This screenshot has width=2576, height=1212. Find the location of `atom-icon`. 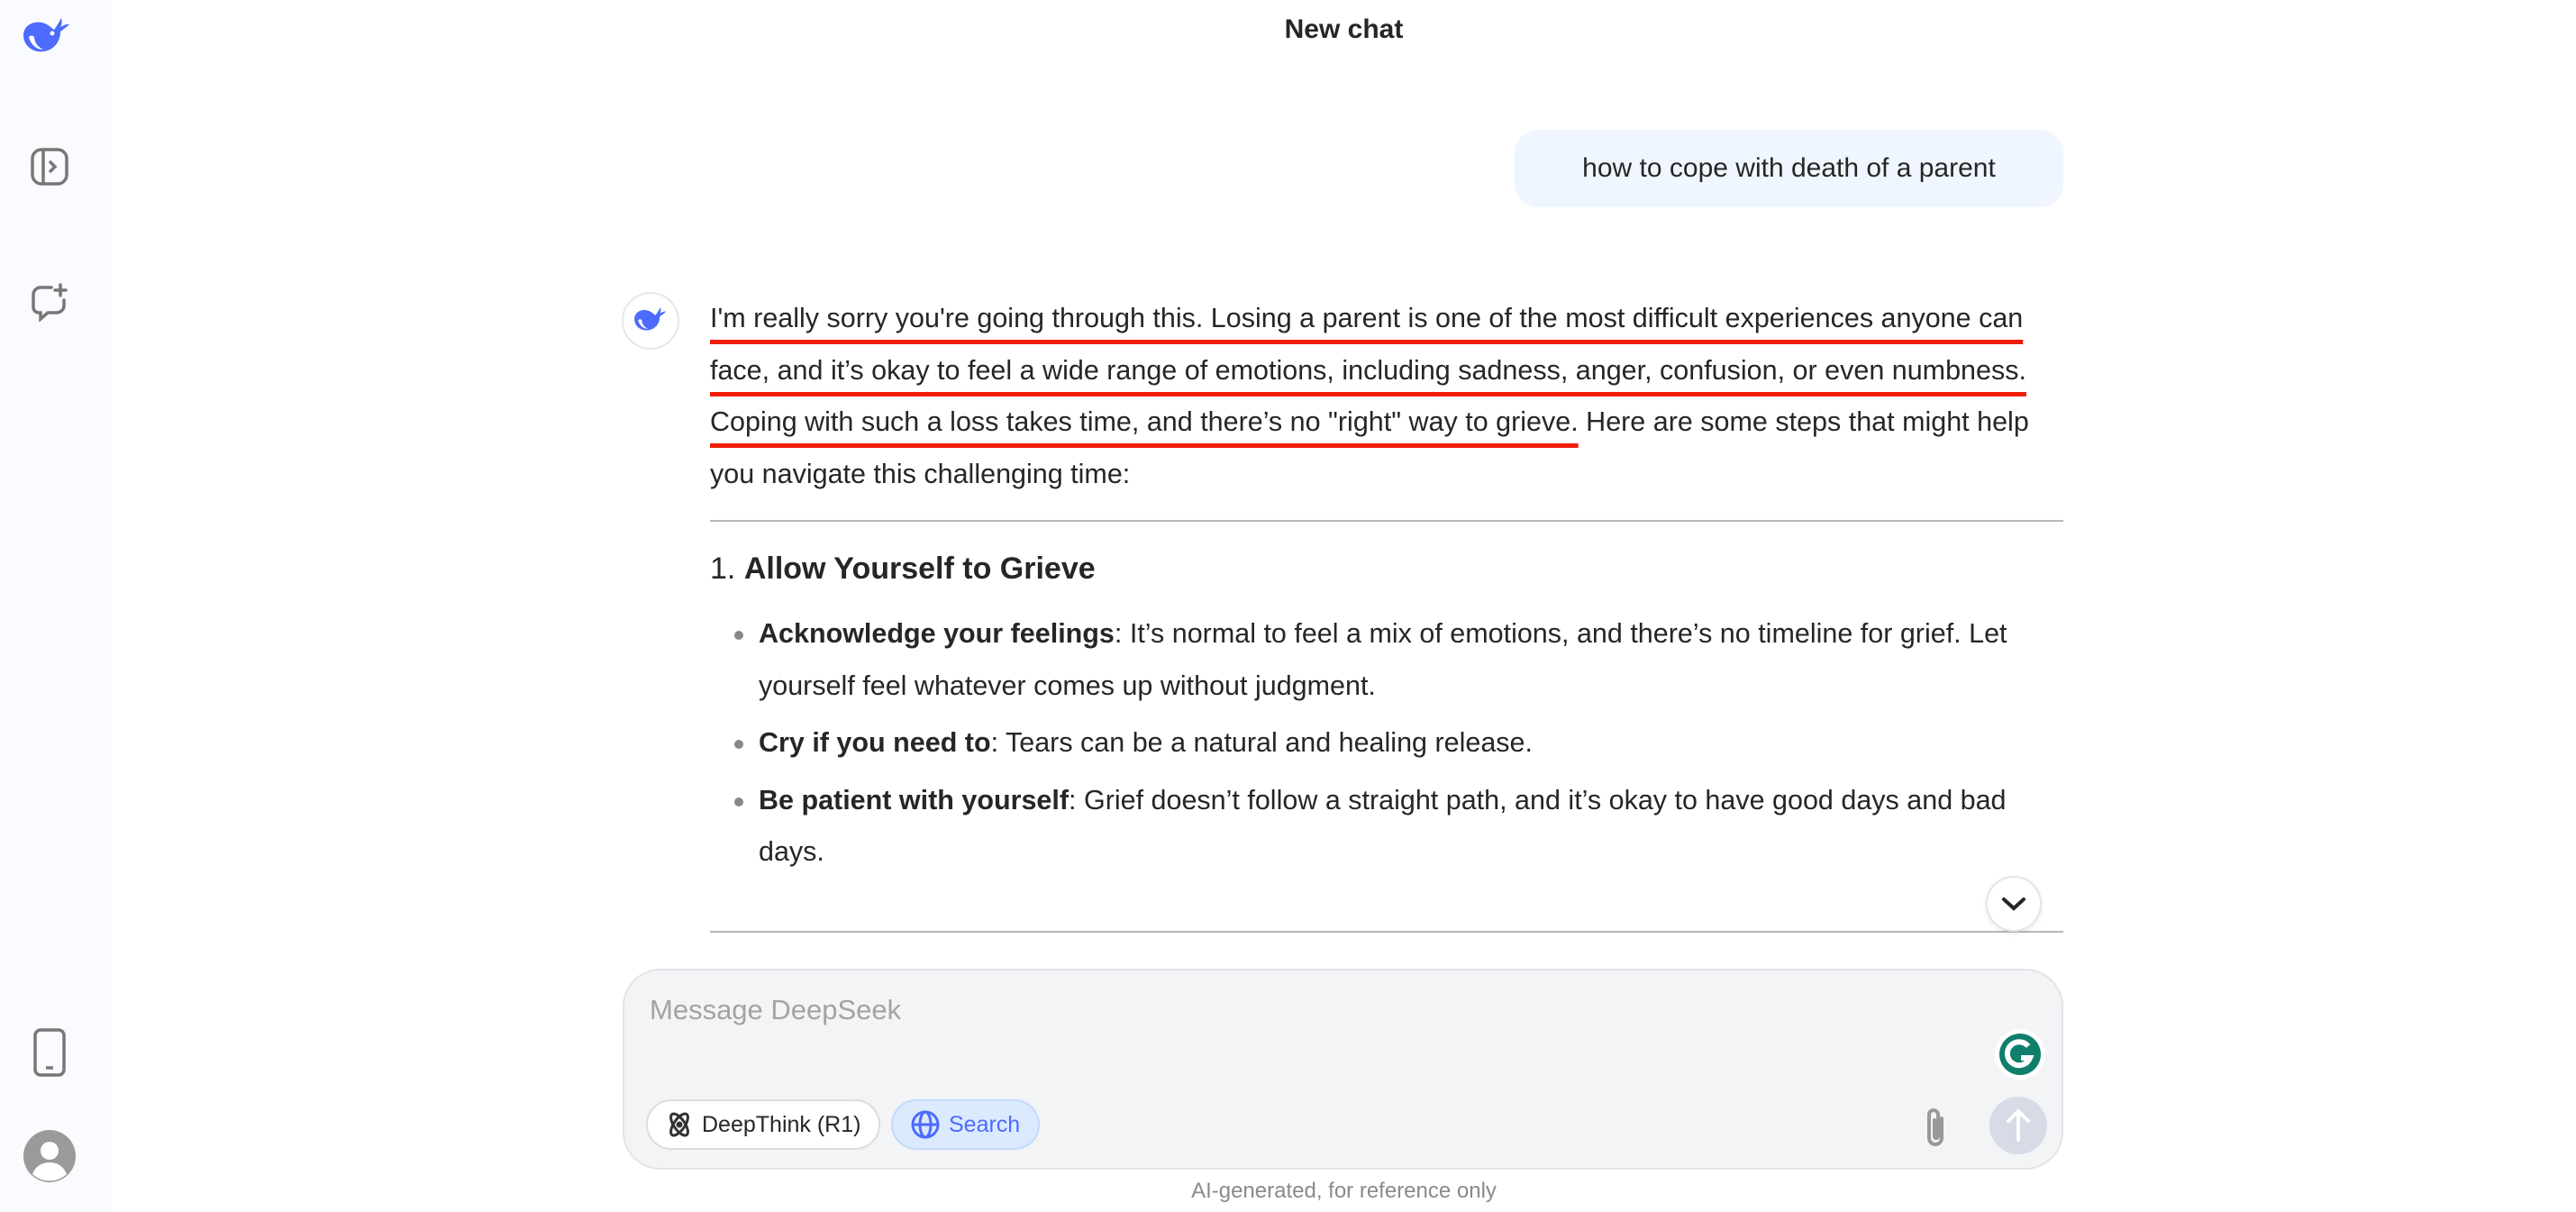

atom-icon is located at coordinates (679, 1124).